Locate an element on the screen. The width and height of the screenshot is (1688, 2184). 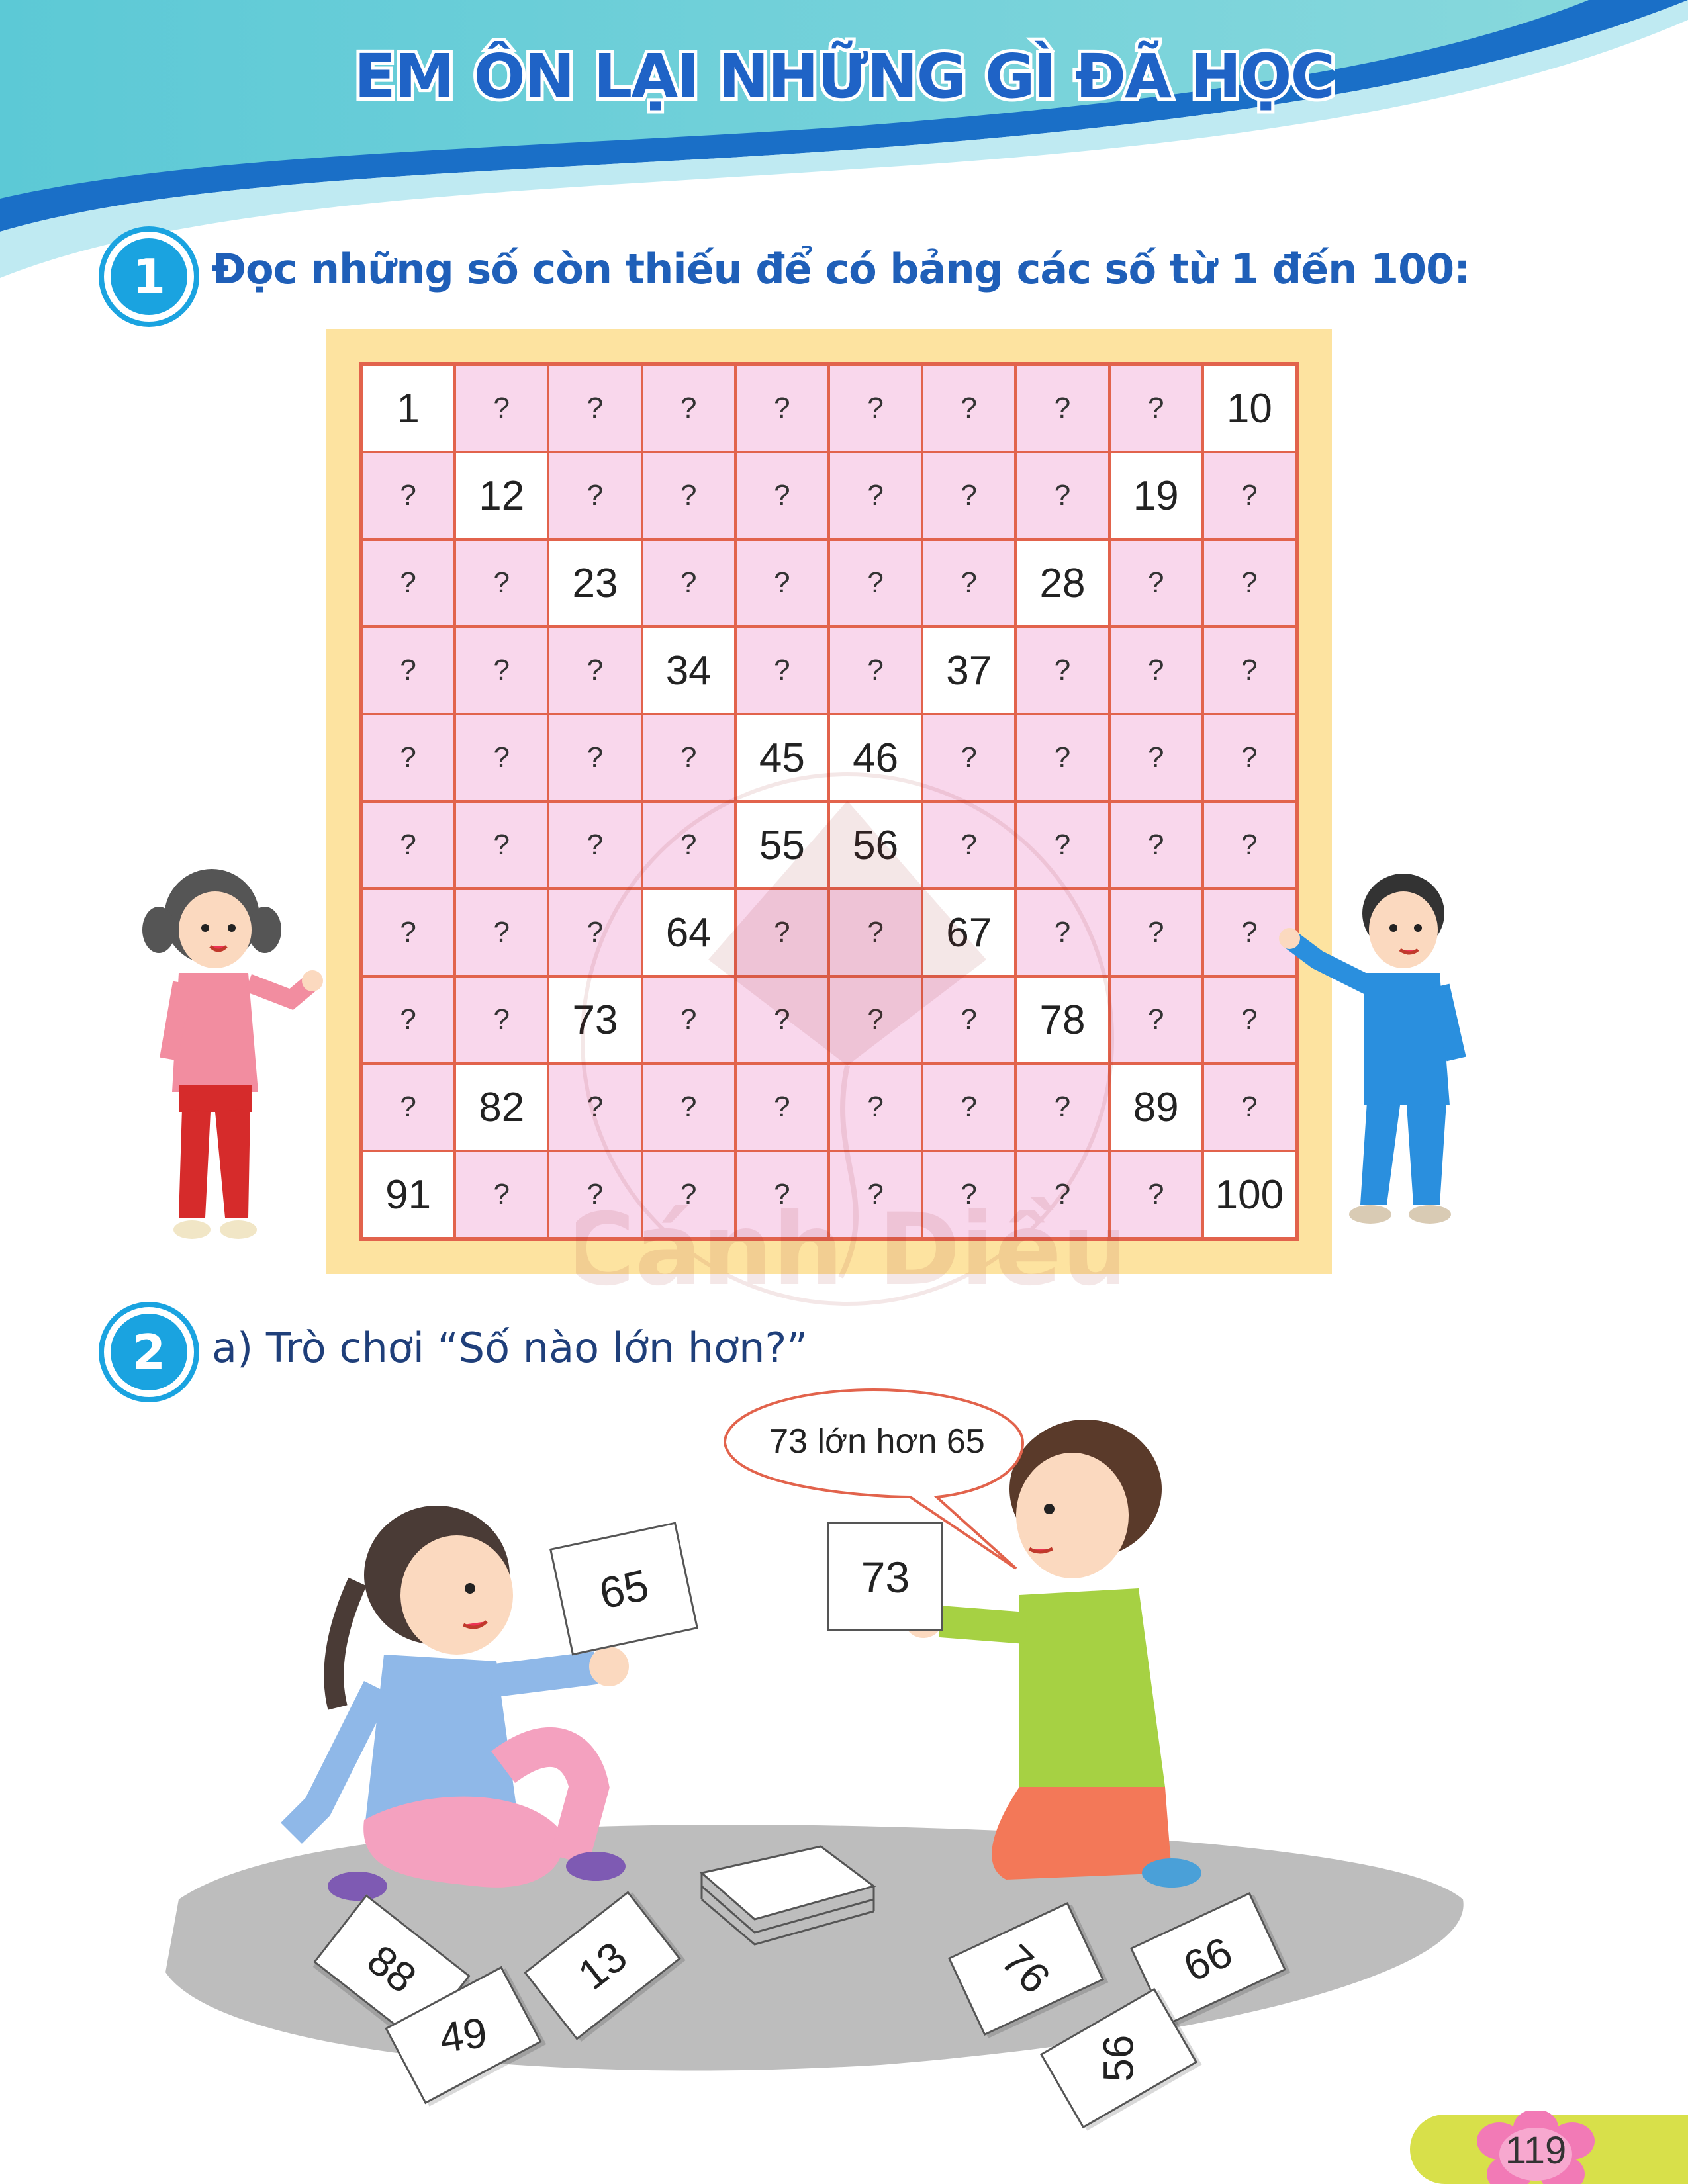
svg-text: Cánh Diều is located at coordinates (847, 1250).